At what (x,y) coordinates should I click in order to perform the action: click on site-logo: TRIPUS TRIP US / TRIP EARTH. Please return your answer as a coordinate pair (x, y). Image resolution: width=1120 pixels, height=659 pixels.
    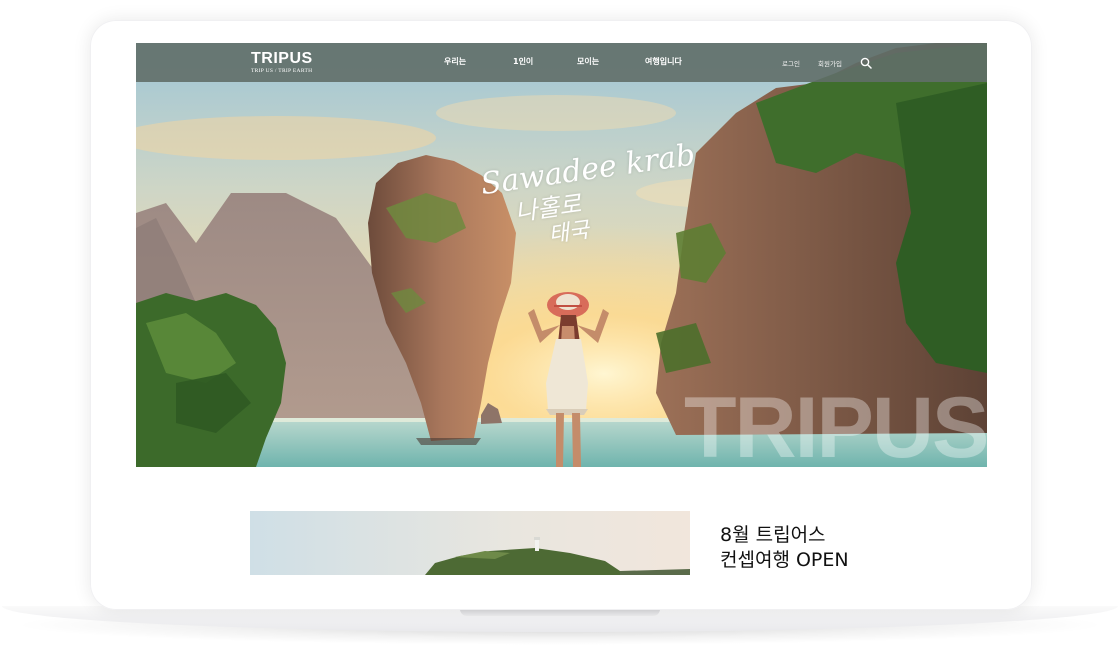
    Looking at the image, I should click on (282, 62).